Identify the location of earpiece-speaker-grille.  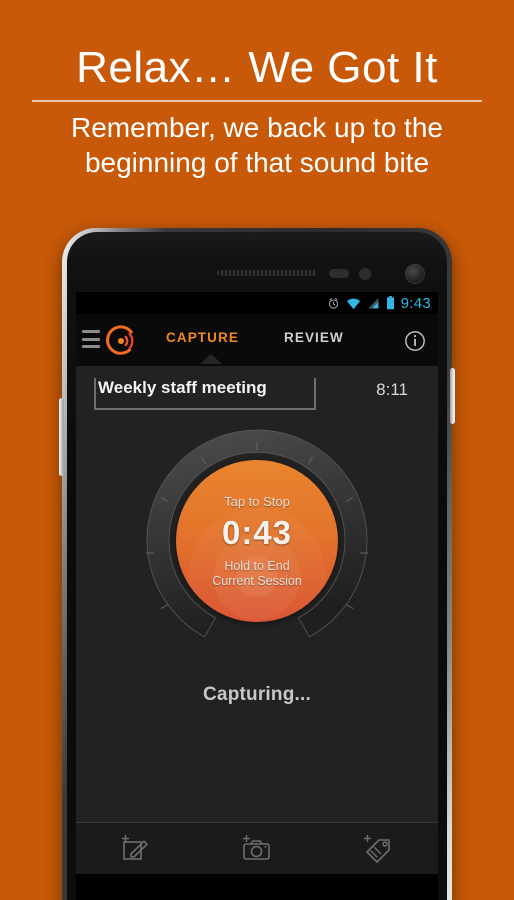
(267, 273).